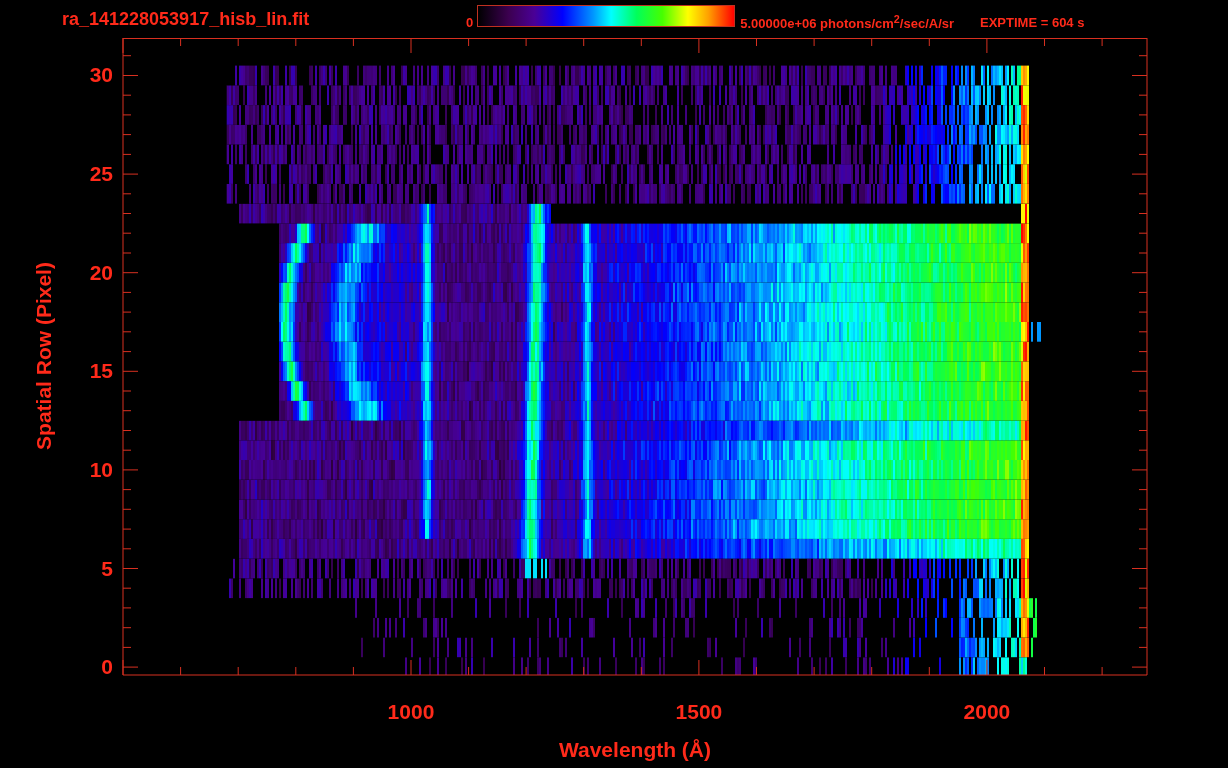  What do you see at coordinates (847, 22) in the screenshot?
I see `colorbar-max-label: 5.00000e+06 photons/cm$^{2}$/sec/A/sr` at bounding box center [847, 22].